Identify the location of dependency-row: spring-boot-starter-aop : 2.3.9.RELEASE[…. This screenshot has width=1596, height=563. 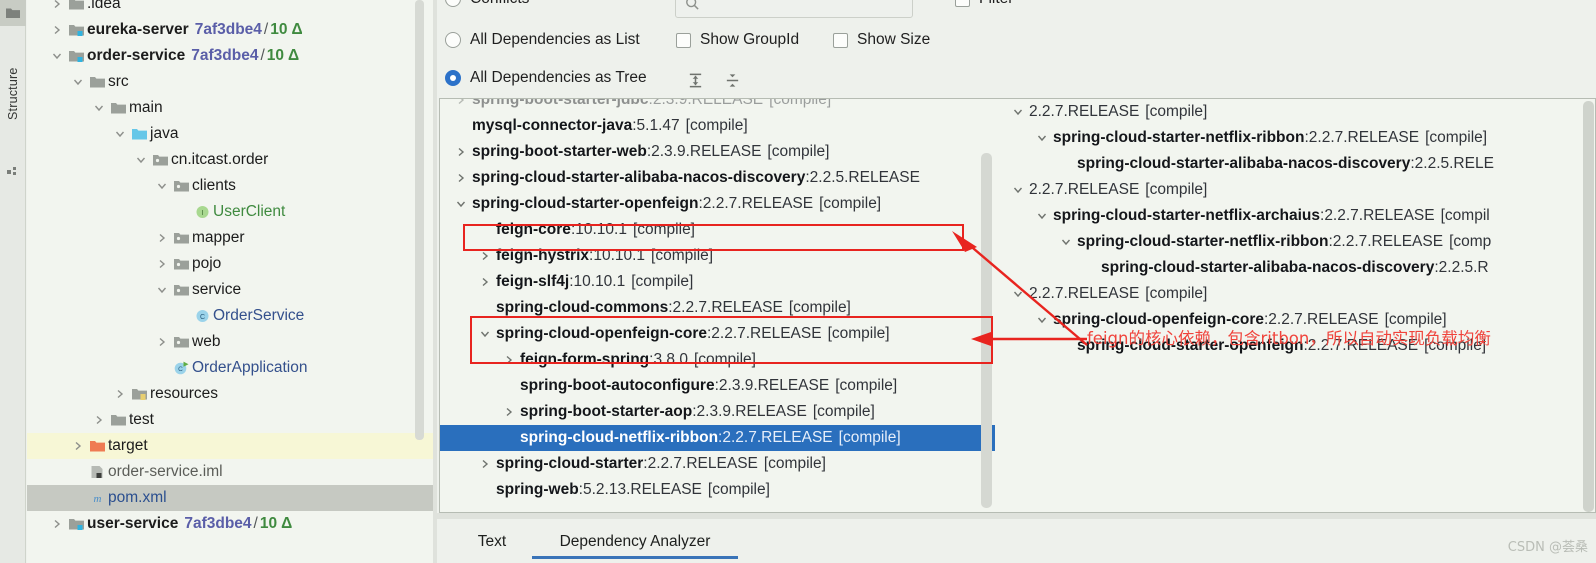
(717, 412).